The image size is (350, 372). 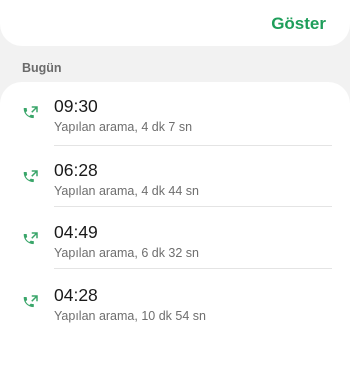 I want to click on call-detail: Yapılan arama, 10 dk 54 sn, so click(x=130, y=316).